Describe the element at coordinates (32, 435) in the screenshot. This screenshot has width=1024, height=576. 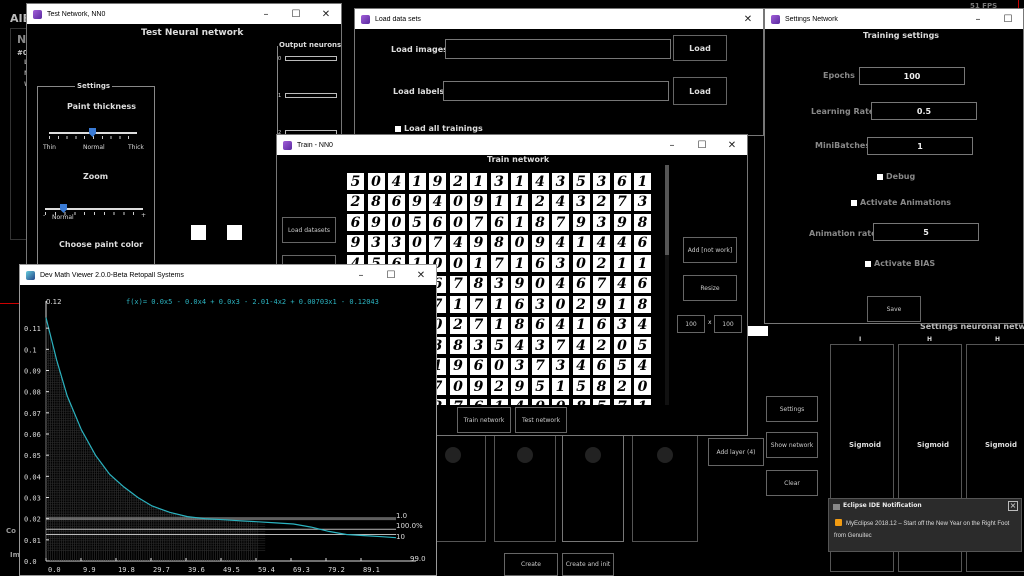
I see `y-tick-label: 0.06` at that location.